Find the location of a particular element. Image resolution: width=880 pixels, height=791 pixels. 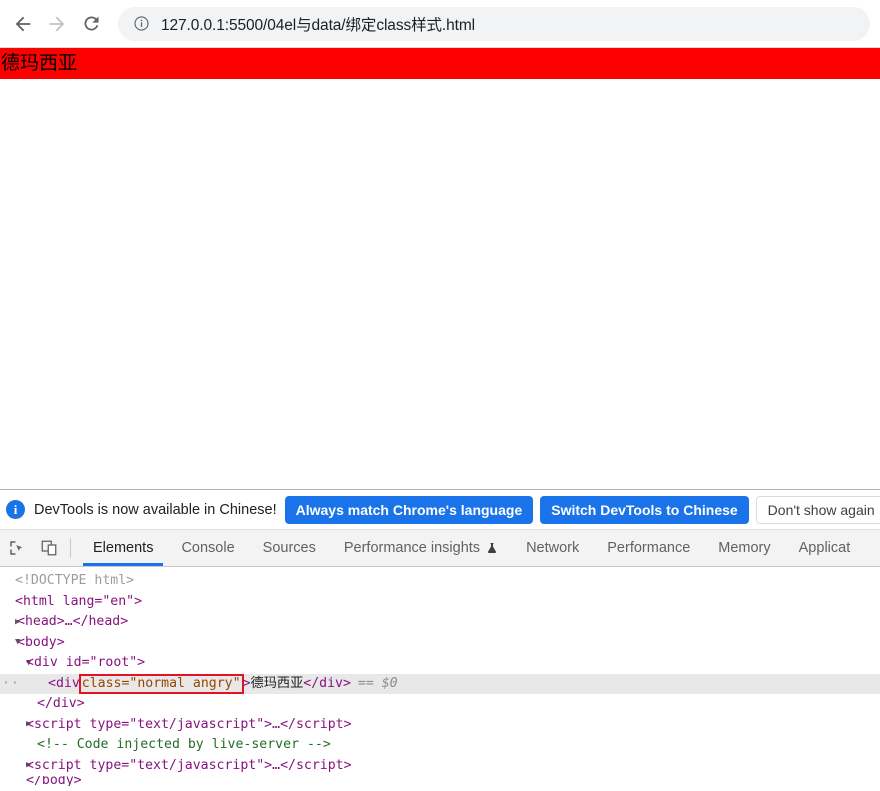

class-attribute-text: class="normal angry" is located at coordinates (161, 683).